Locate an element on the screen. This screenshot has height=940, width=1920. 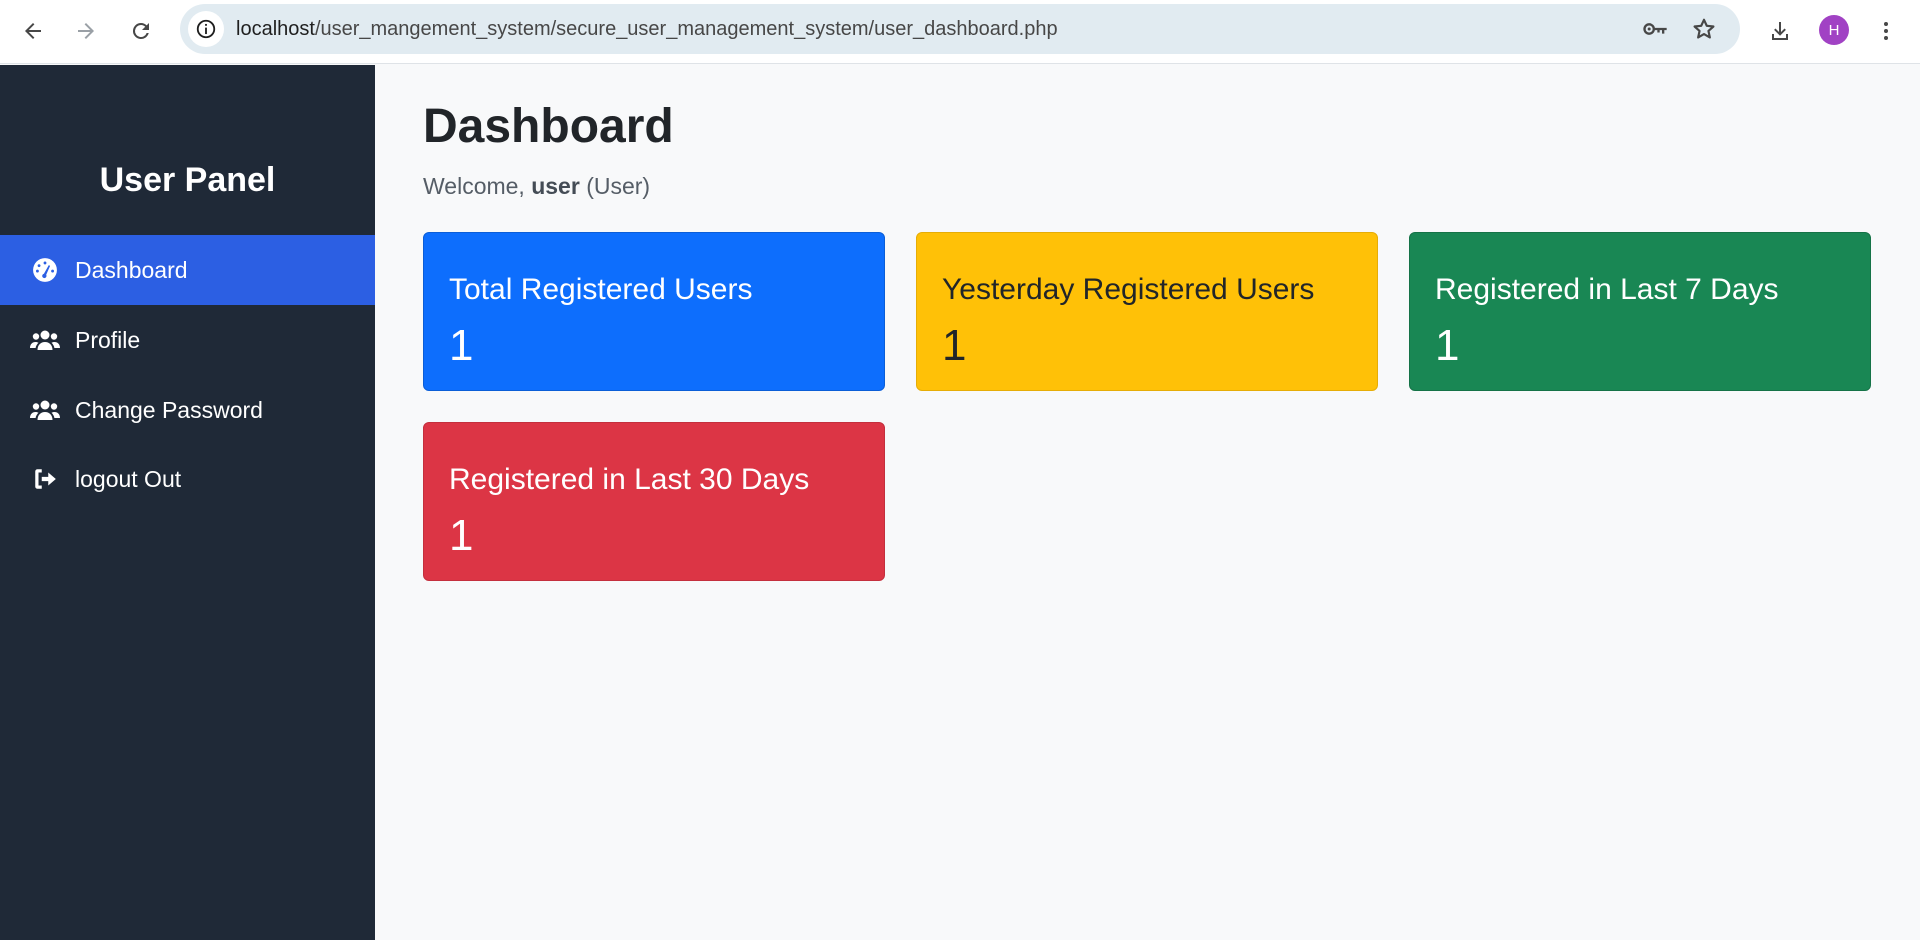
reload-button is located at coordinates (141, 31).